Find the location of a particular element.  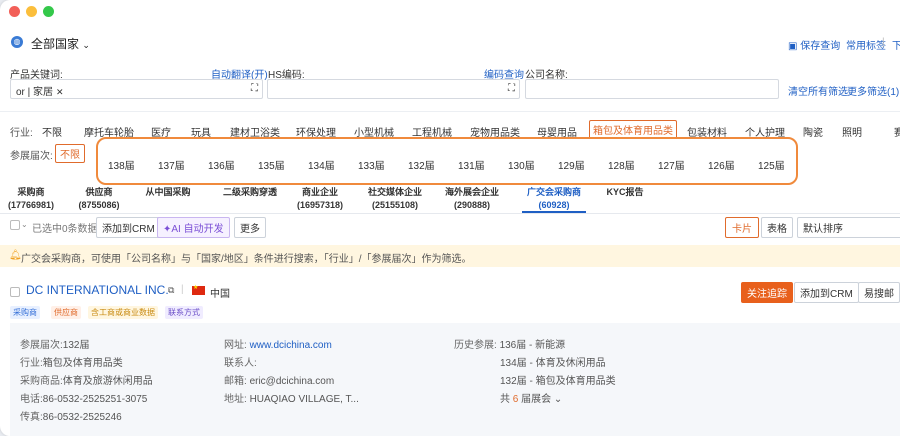

field-label: 地址: is located at coordinates (235, 399).